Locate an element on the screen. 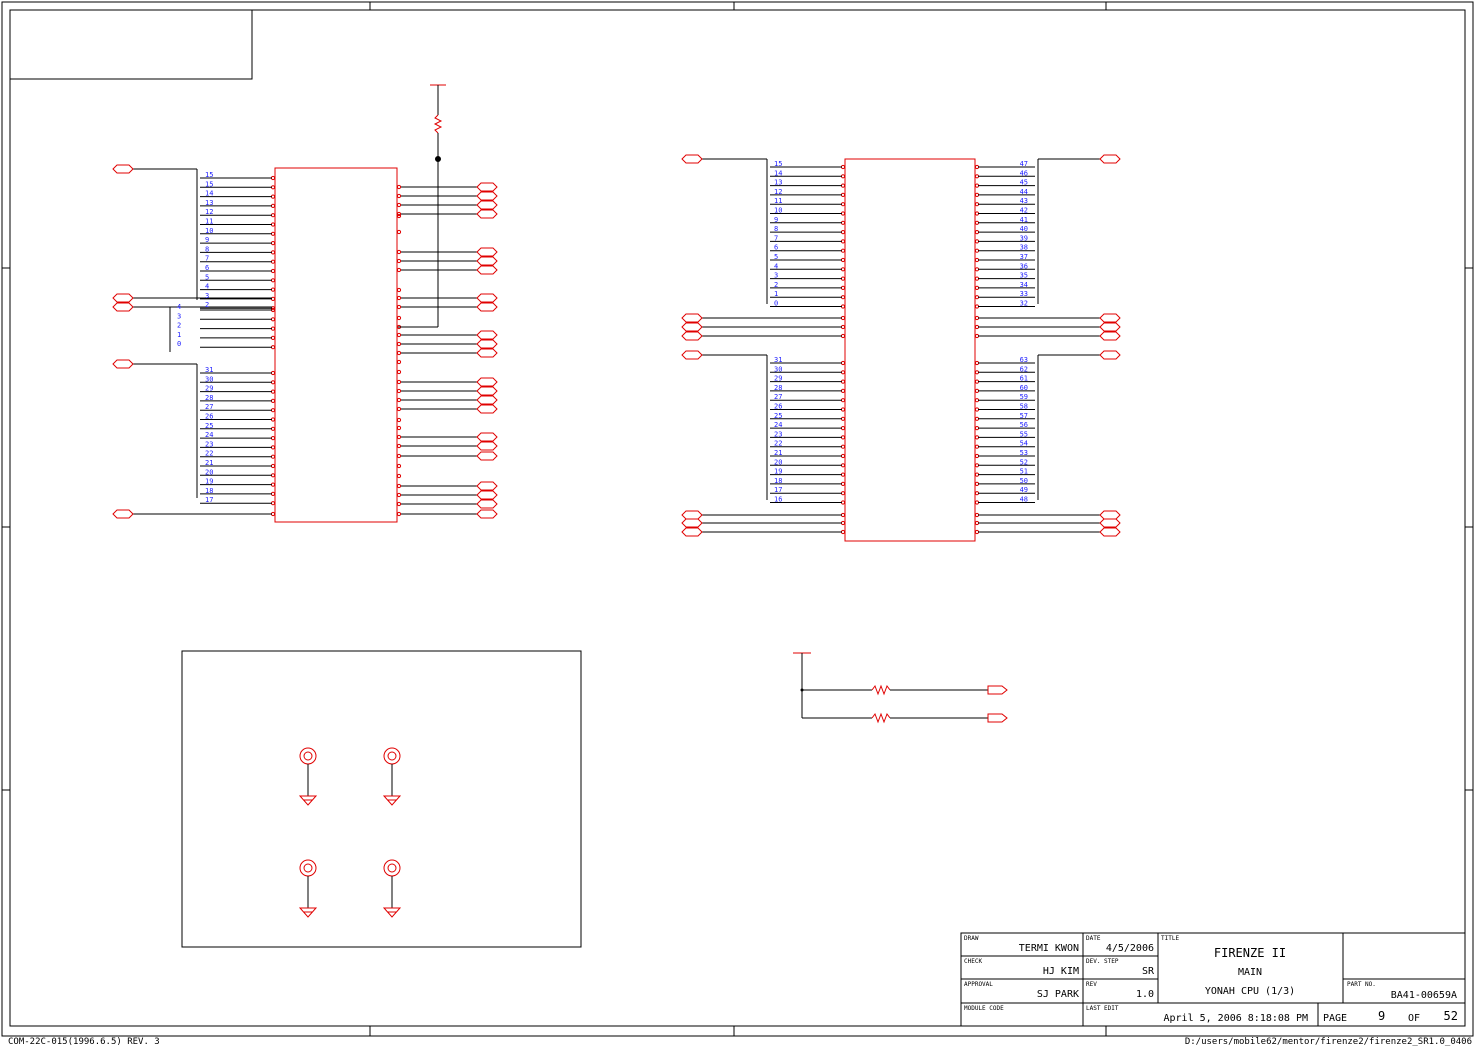 This screenshot has height=1046, width=1475. pin-label: 11 is located at coordinates (778, 201).